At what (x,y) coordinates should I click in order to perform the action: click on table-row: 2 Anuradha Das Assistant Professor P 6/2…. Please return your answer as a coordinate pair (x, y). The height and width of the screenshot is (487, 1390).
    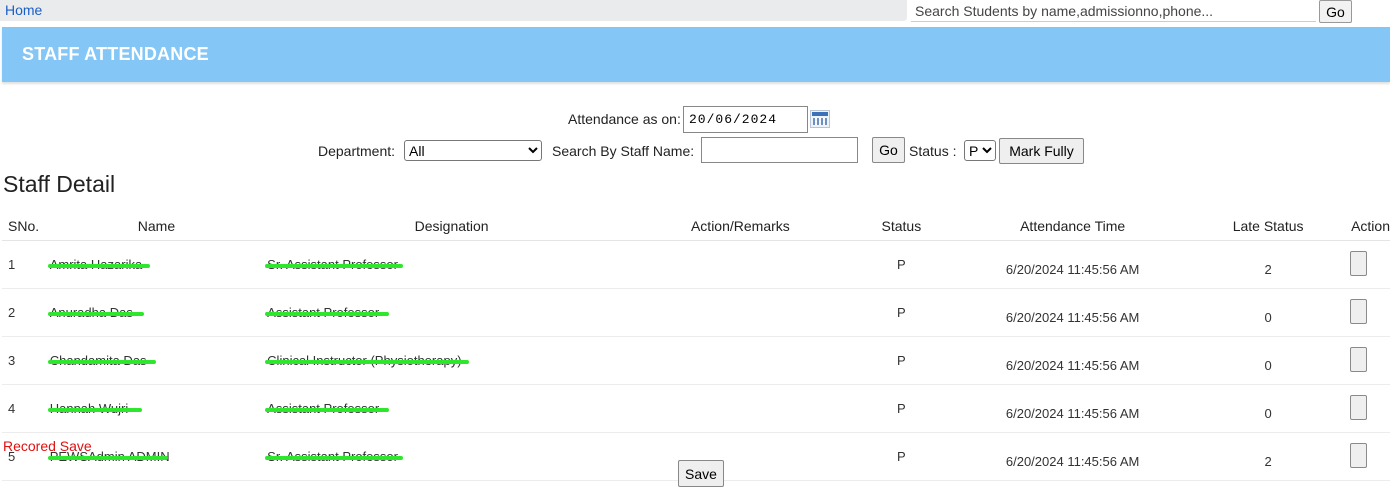
    Looking at the image, I should click on (696, 312).